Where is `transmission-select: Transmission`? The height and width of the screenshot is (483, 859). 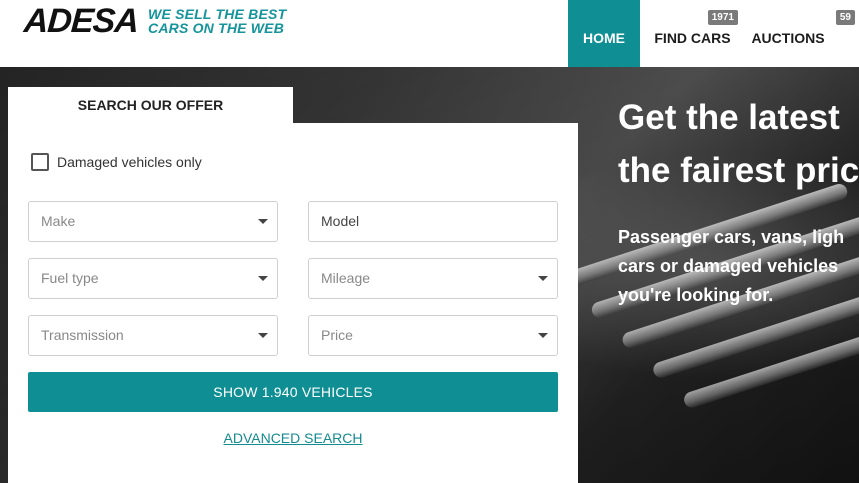
transmission-select: Transmission is located at coordinates (153, 335).